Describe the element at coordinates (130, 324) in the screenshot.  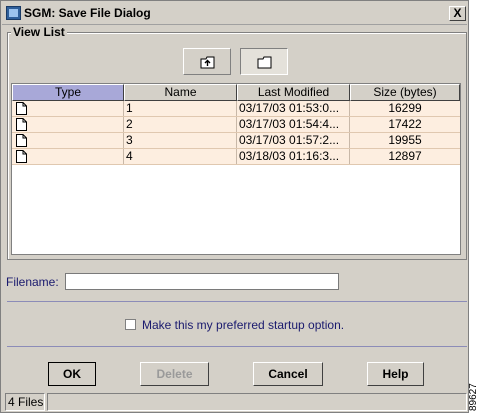
I see `startup-option-checkbox` at that location.